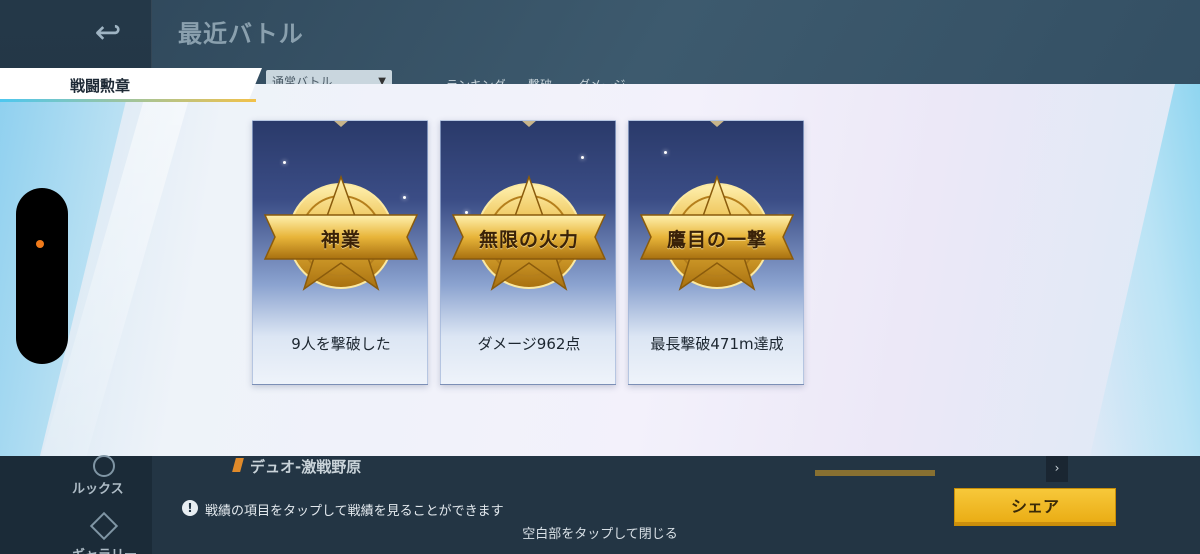  I want to click on medal-description: 9人を撃破した, so click(341, 344).